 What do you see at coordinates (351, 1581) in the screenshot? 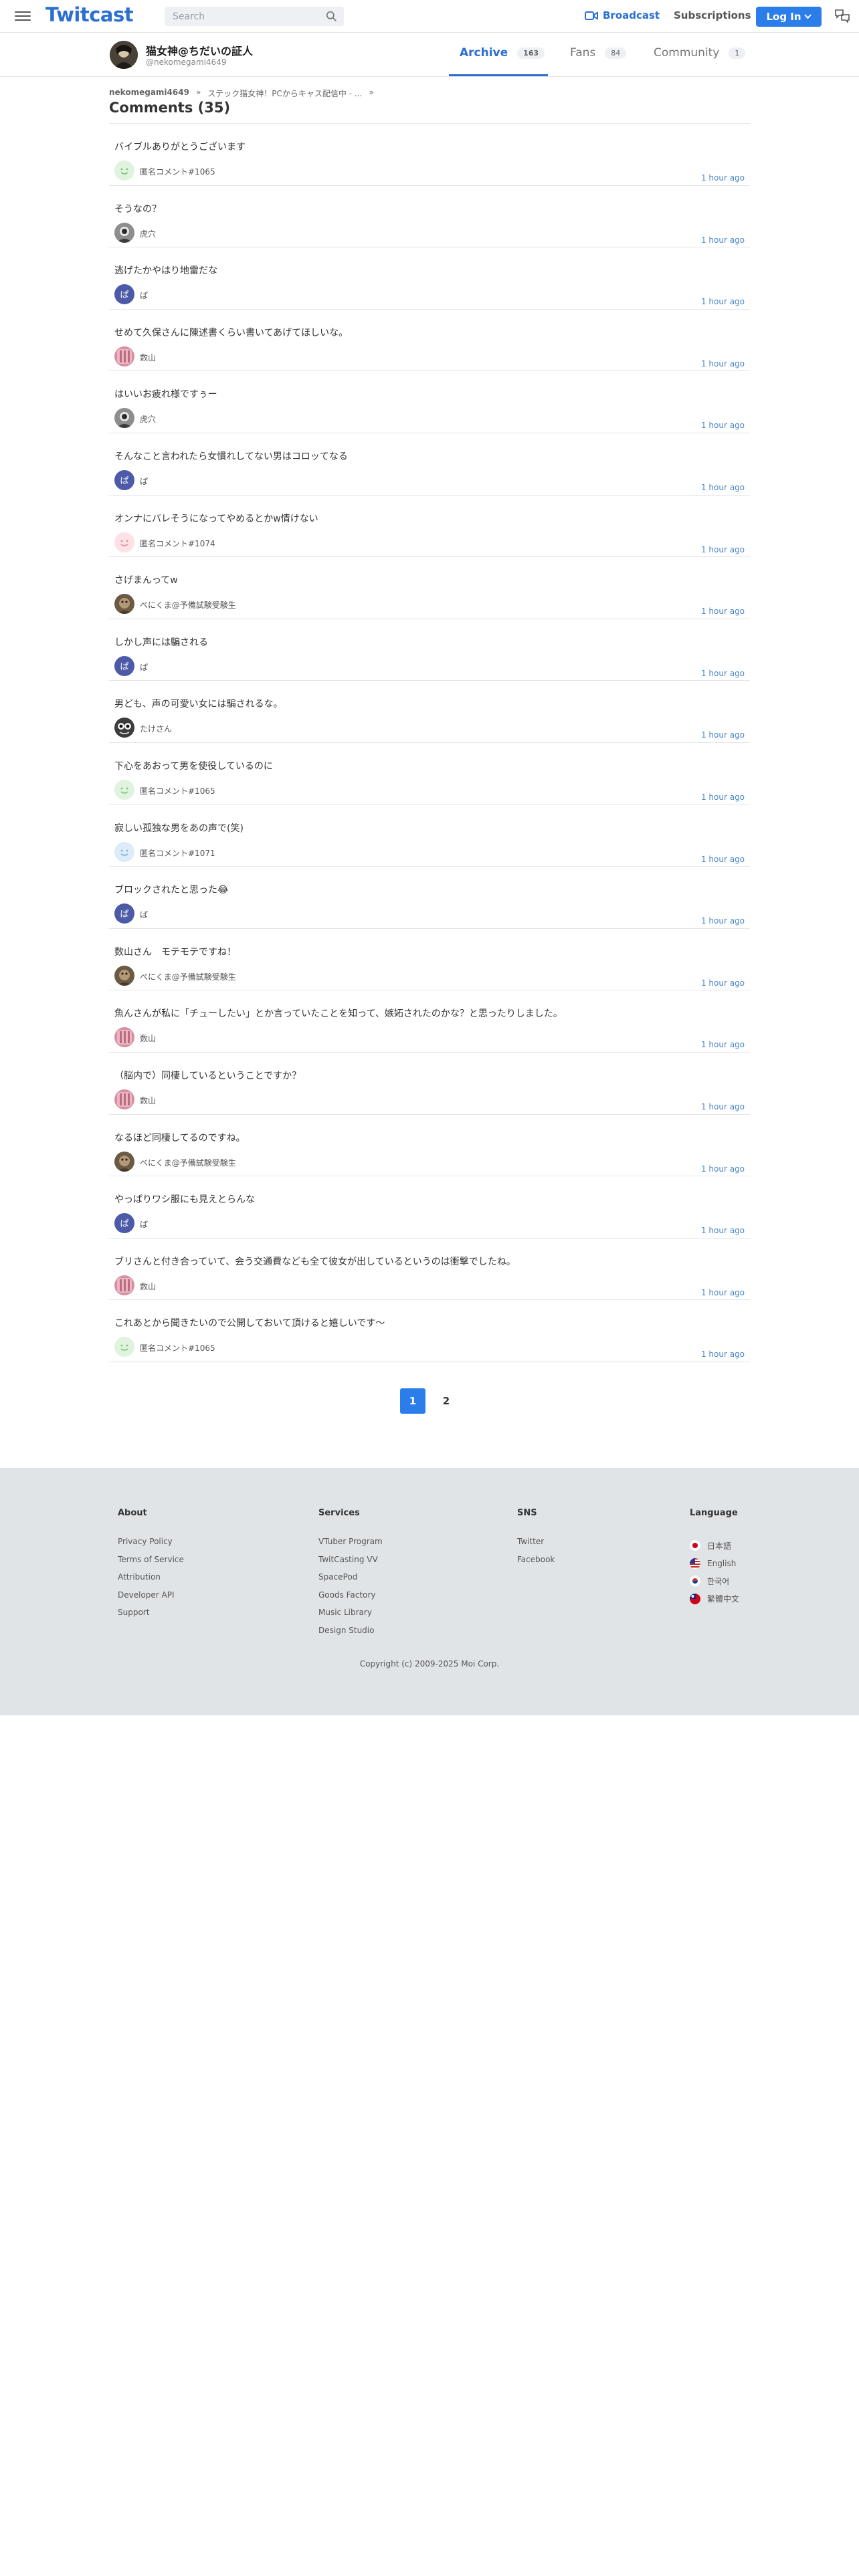
I see `footer-link: SpacePod` at bounding box center [351, 1581].